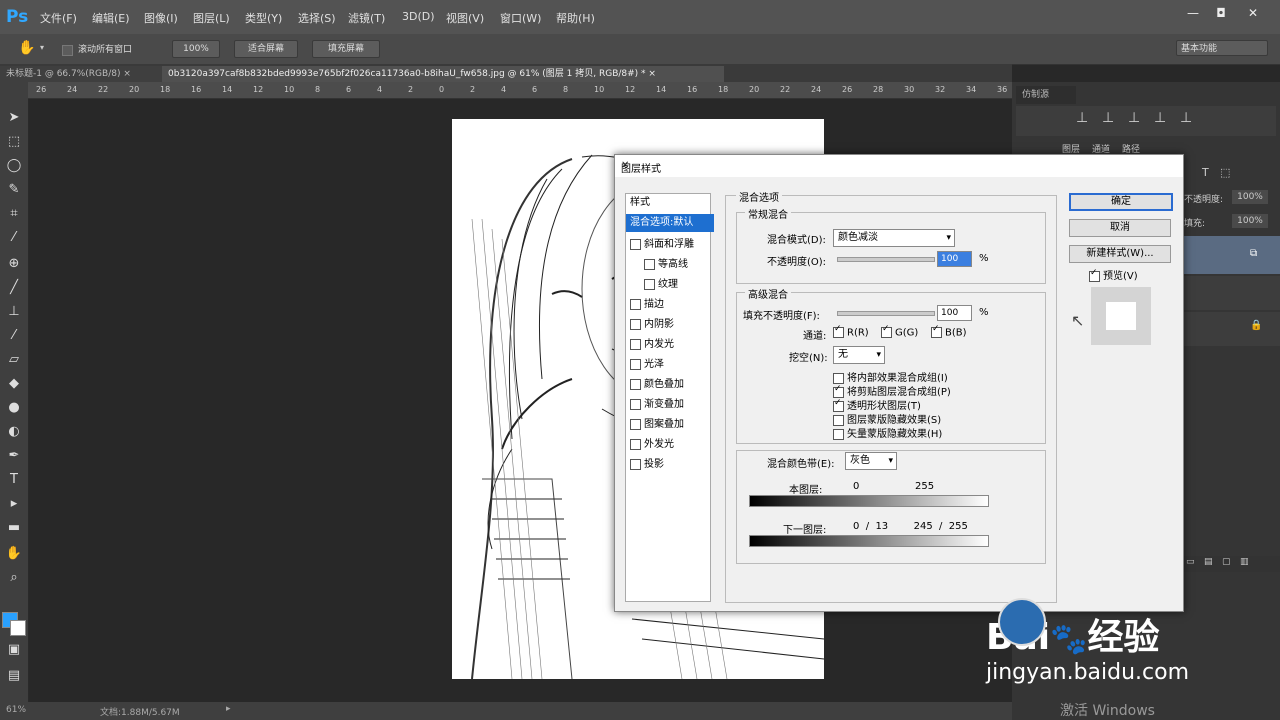 Image resolution: width=1280 pixels, height=720 pixels. I want to click on scroll-all-checkbox, so click(69, 49).